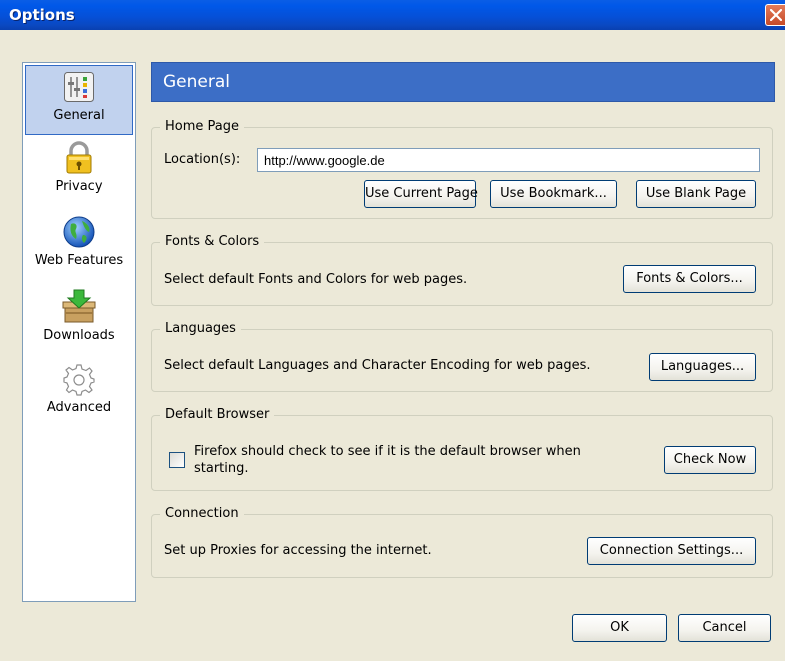  What do you see at coordinates (79, 380) in the screenshot?
I see `gear-icon` at bounding box center [79, 380].